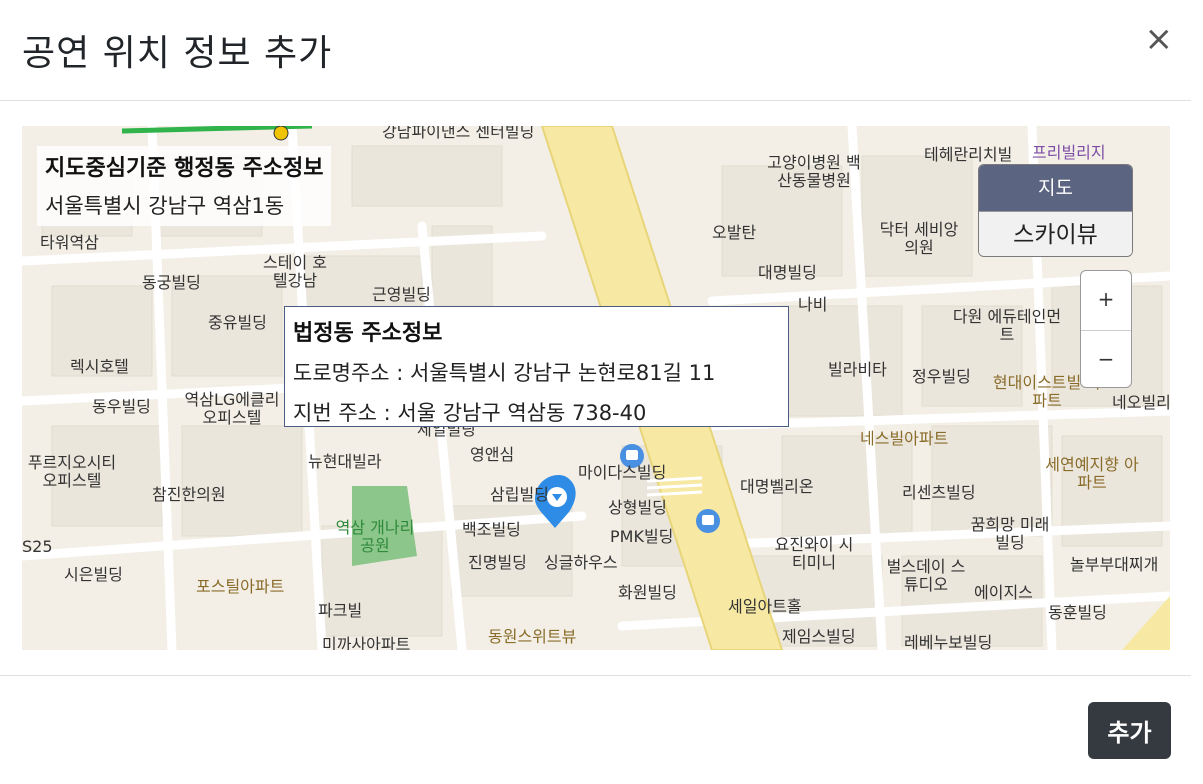 The height and width of the screenshot is (784, 1203). I want to click on map-label: 중유빌딩, so click(237, 322).